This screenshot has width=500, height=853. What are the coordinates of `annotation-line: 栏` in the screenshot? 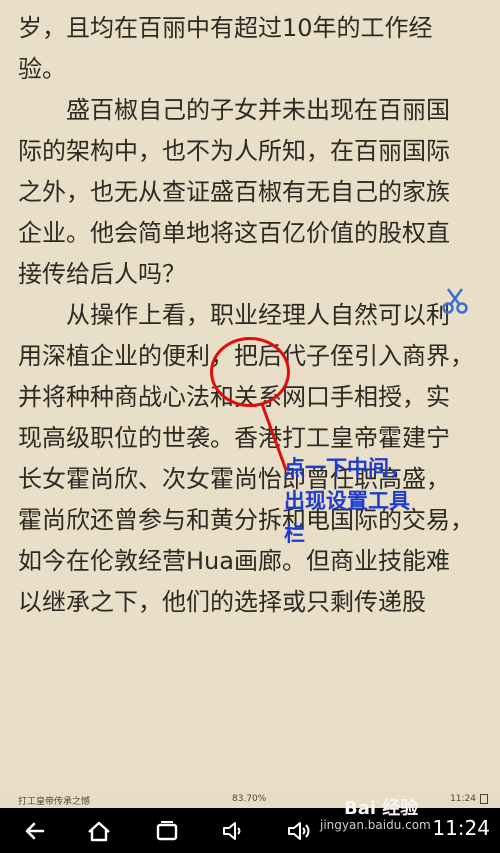 It's located at (294, 534).